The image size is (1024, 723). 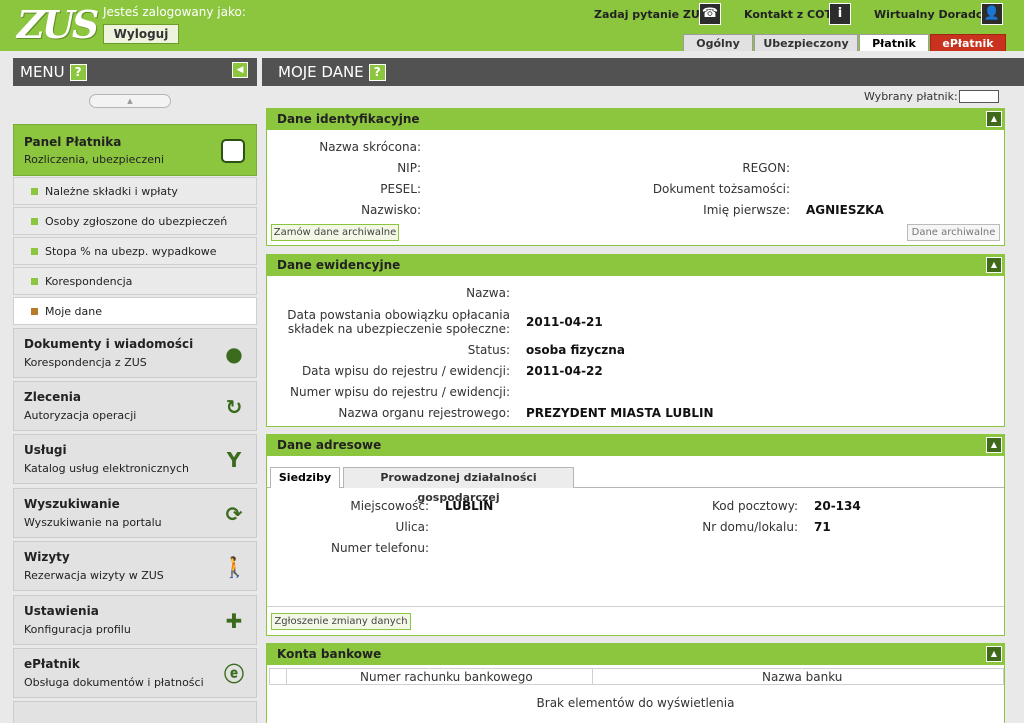 I want to click on sidebar-subitem-moje-dane: Moje dane, so click(x=135, y=311).